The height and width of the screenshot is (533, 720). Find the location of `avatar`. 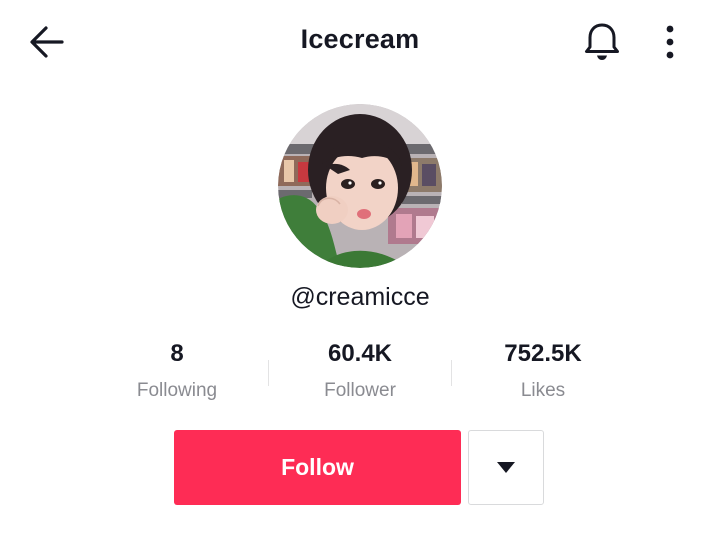

avatar is located at coordinates (360, 186).